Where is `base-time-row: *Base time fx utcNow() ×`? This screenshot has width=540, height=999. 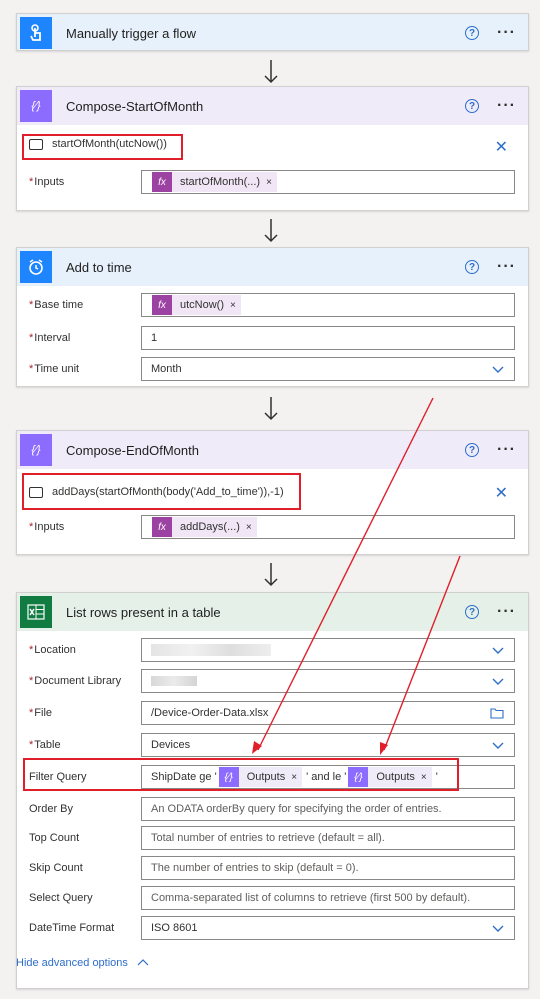
base-time-row: *Base time fx utcNow() × is located at coordinates (272, 305).